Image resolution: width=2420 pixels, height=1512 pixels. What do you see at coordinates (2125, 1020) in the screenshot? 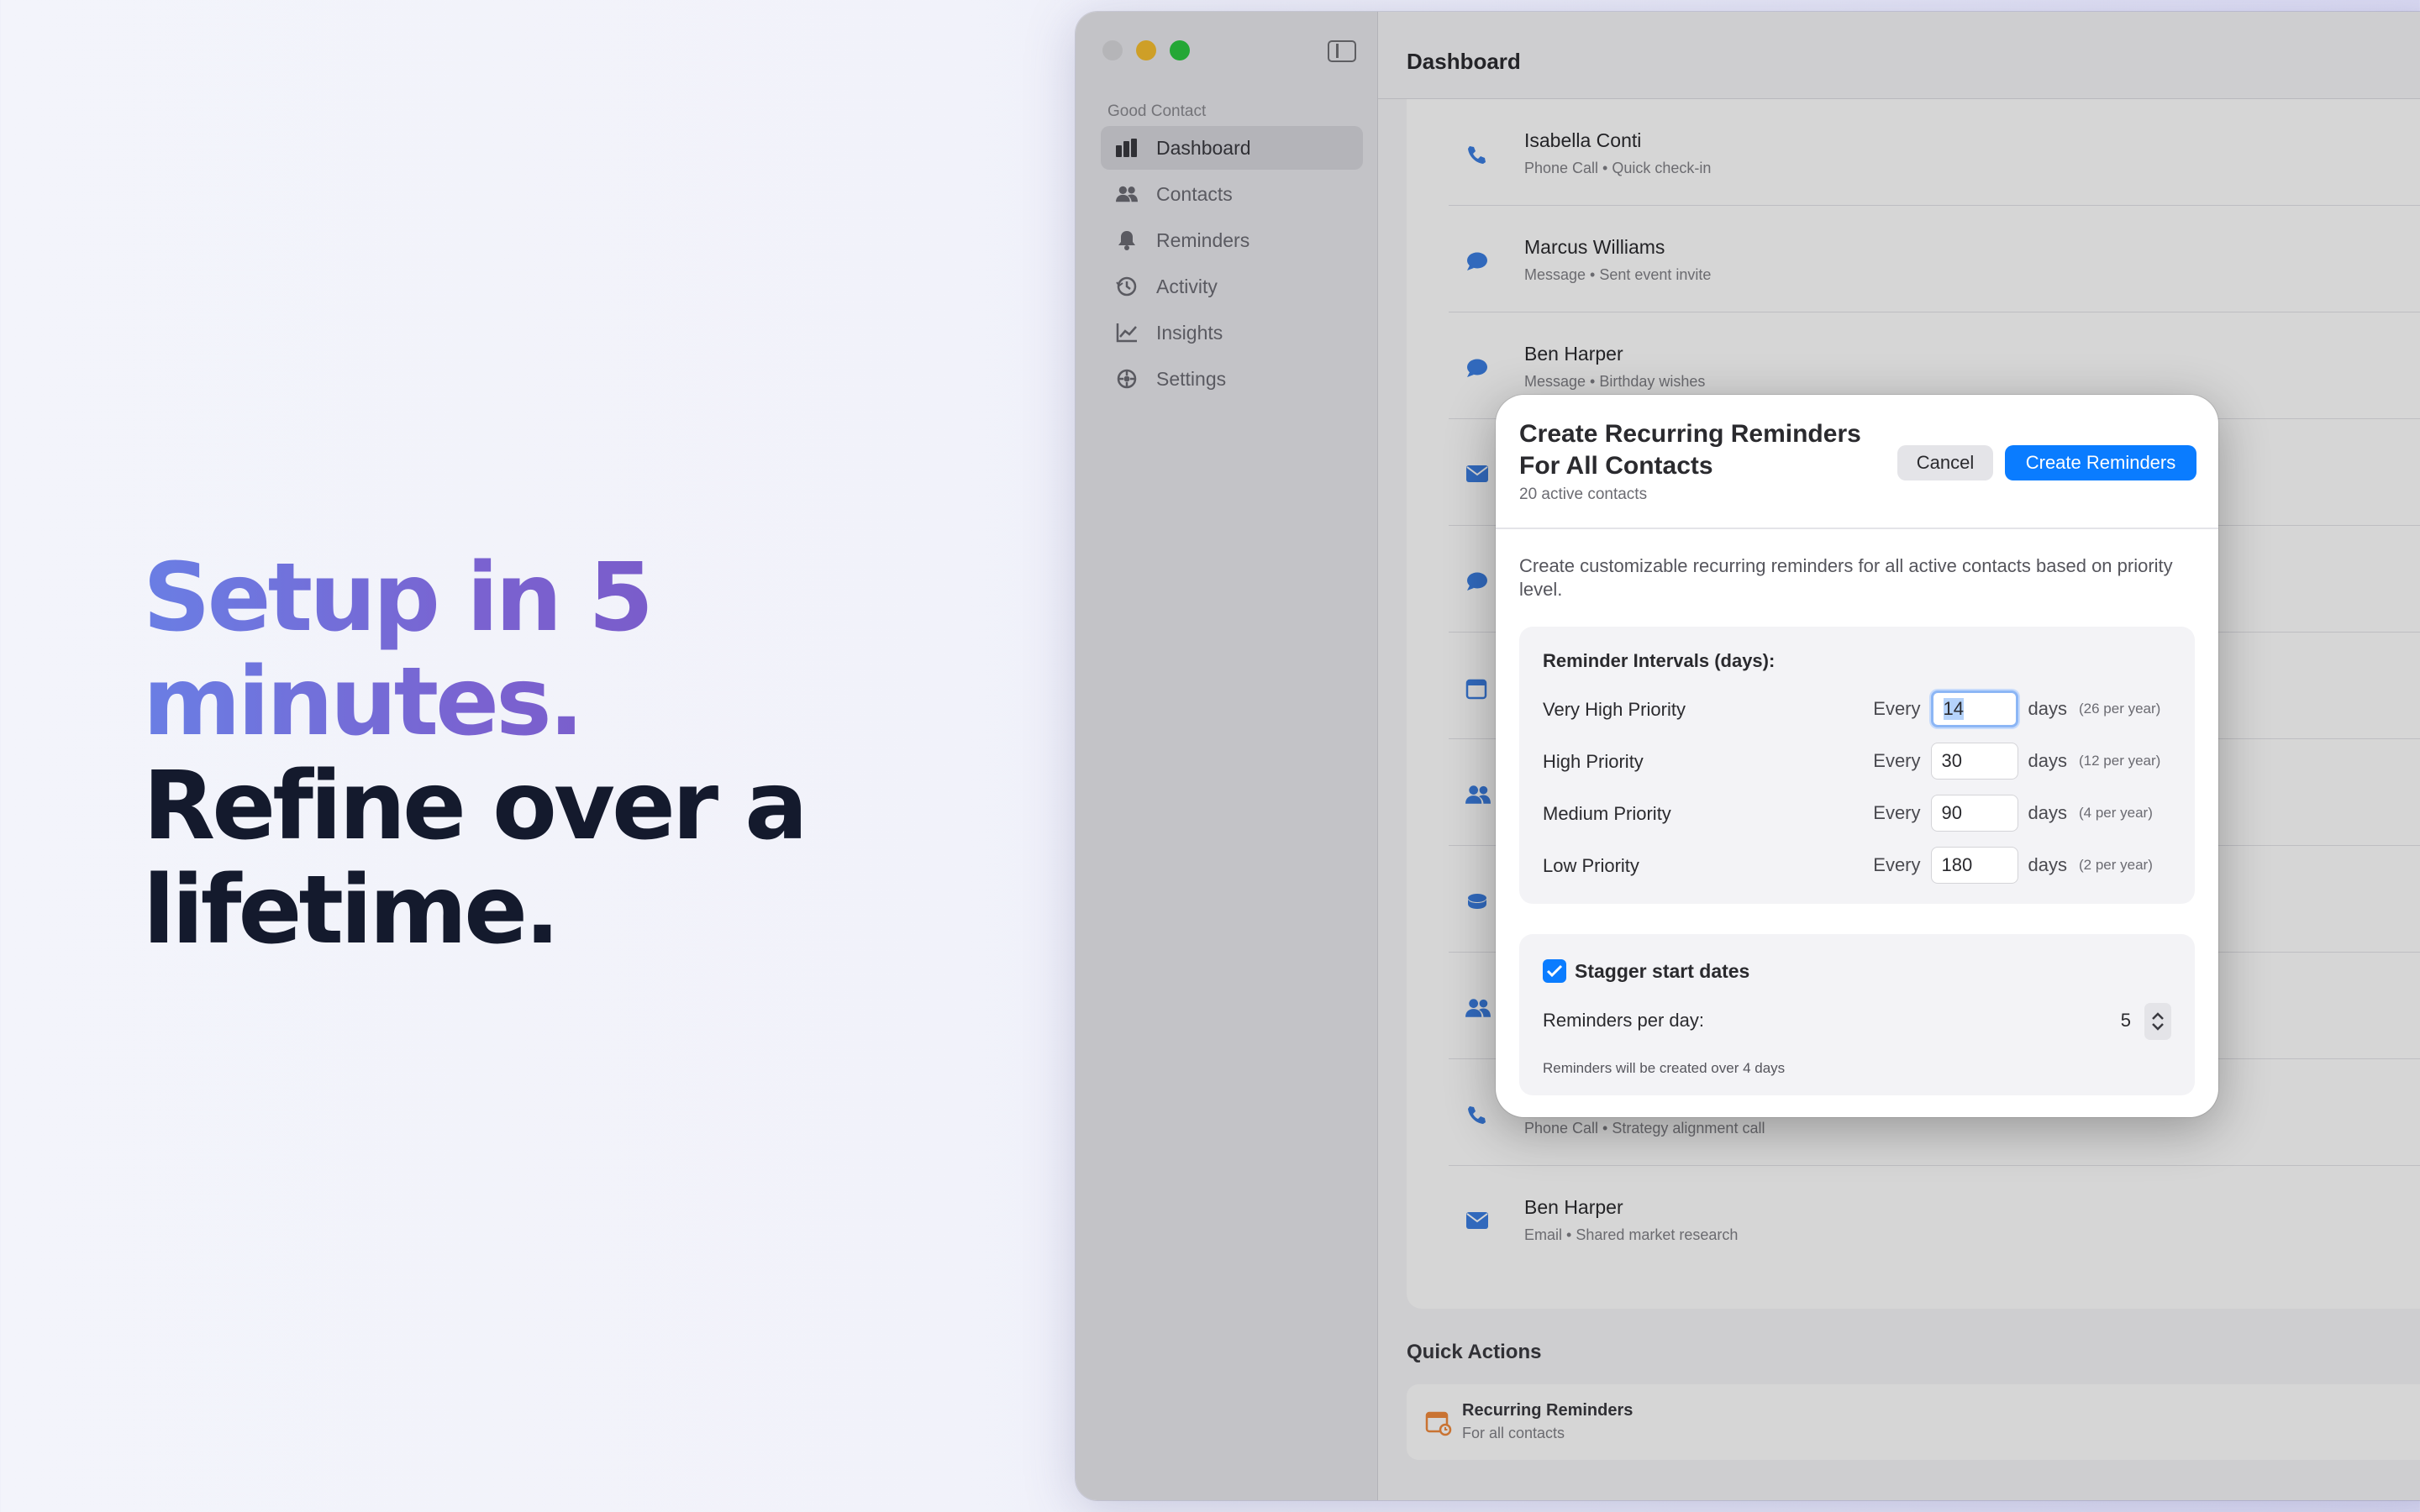
I see `reminders-per-day-value: 5` at bounding box center [2125, 1020].